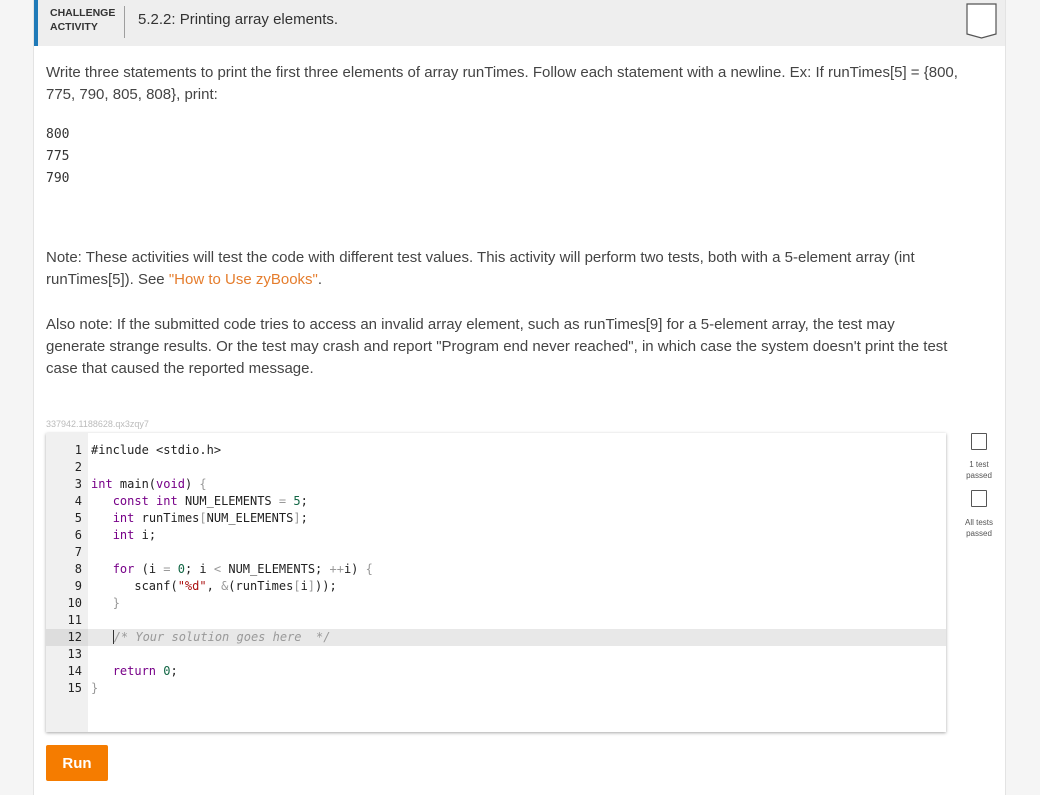 The image size is (1040, 795). I want to click on sample-output-line: 775, so click(58, 156).